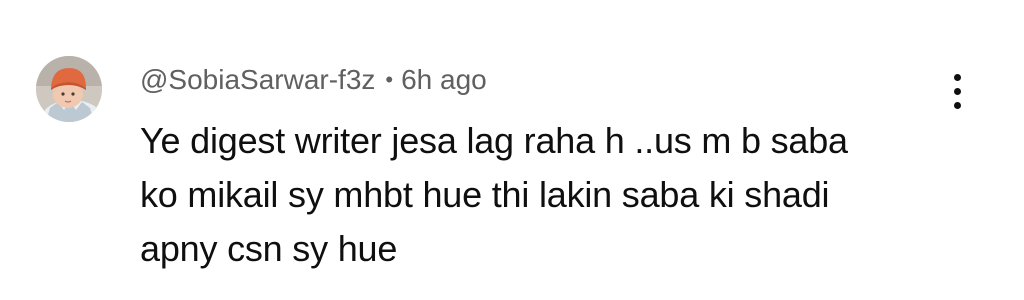  What do you see at coordinates (269, 248) in the screenshot?
I see `comment-text-line: apny csn sy hue` at bounding box center [269, 248].